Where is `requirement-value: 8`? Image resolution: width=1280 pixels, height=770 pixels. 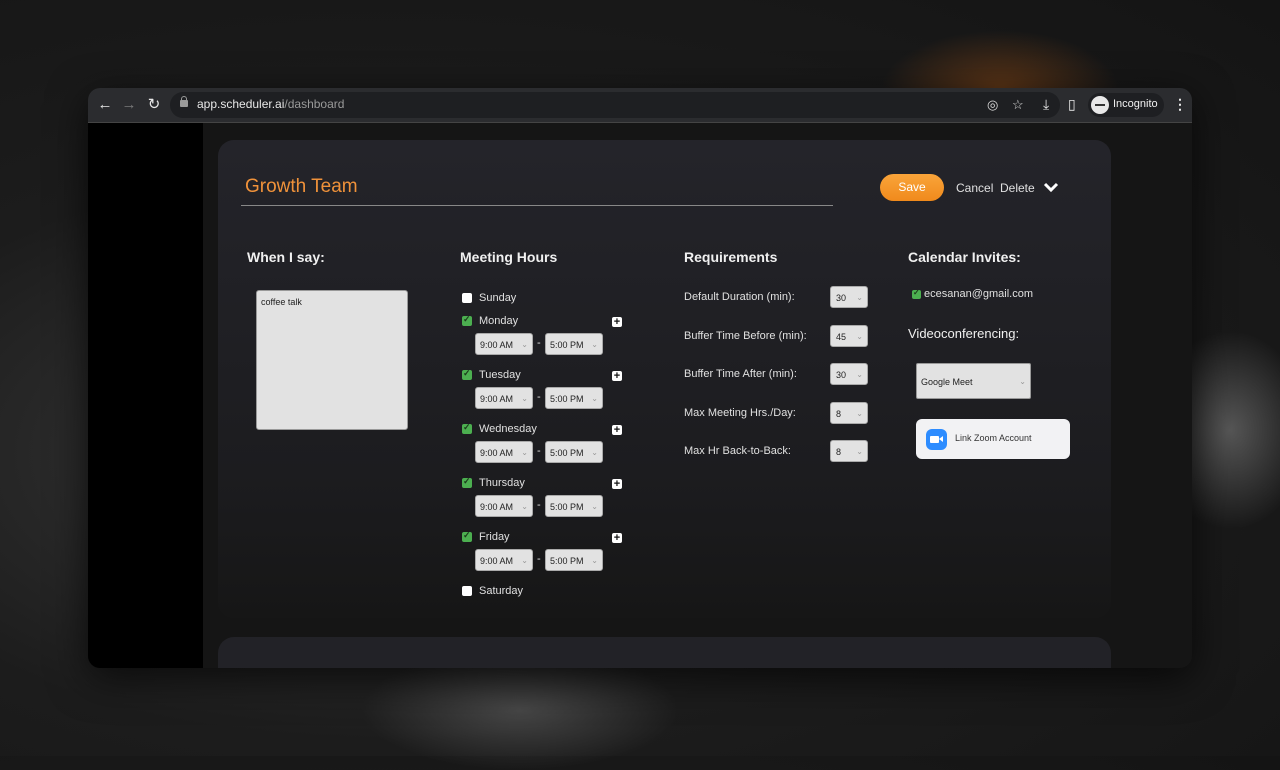
requirement-value: 8 is located at coordinates (839, 413).